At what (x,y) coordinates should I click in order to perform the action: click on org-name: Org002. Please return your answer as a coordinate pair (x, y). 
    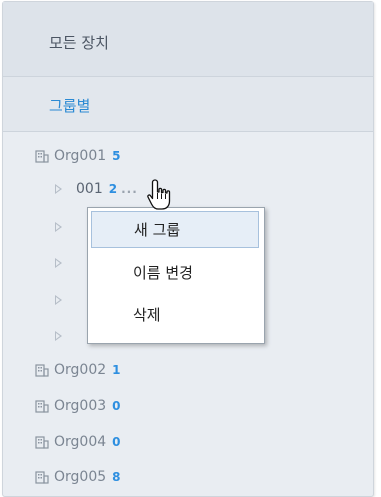
    Looking at the image, I should click on (80, 370).